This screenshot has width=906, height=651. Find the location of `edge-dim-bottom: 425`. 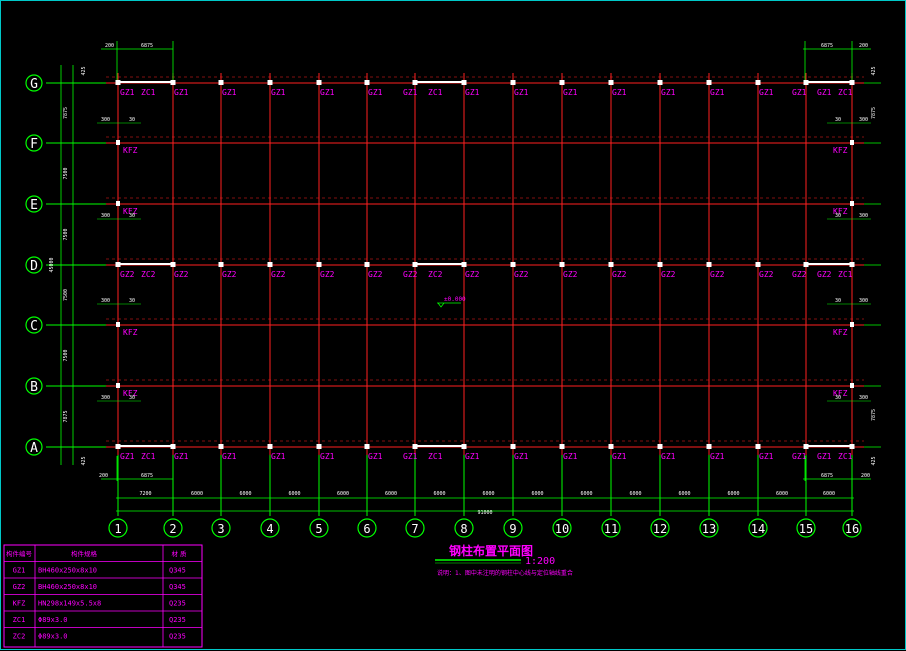

edge-dim-bottom: 425 is located at coordinates (84, 460).